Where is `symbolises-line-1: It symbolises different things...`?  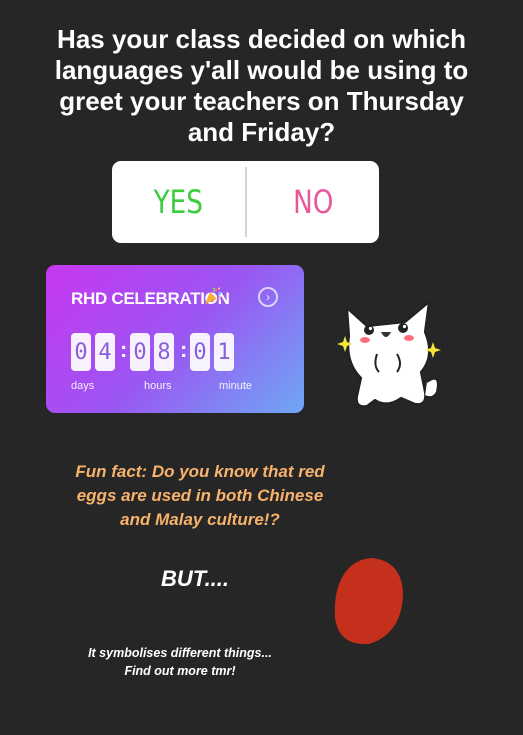 symbolises-line-1: It symbolises different things... is located at coordinates (180, 653).